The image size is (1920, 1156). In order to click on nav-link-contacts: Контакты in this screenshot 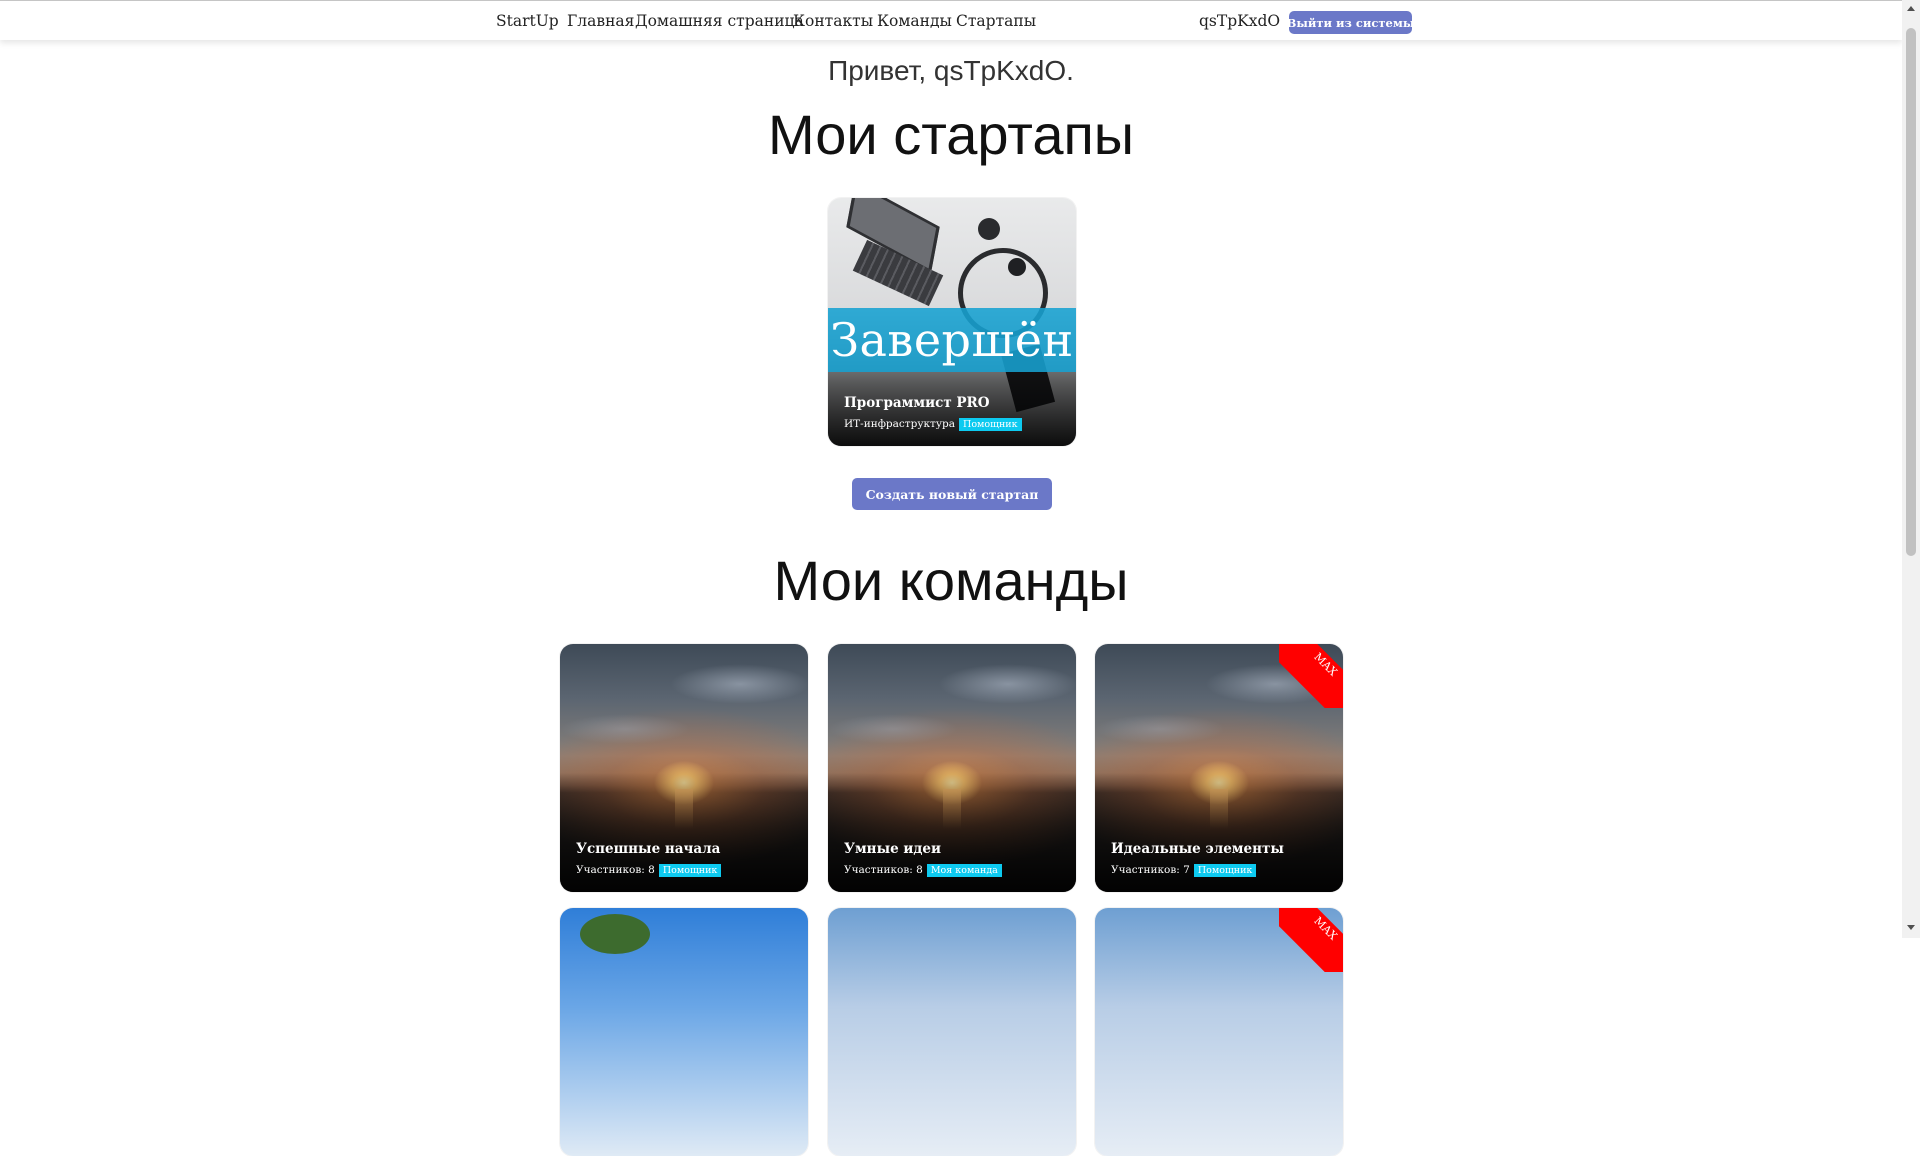, I will do `click(833, 21)`.